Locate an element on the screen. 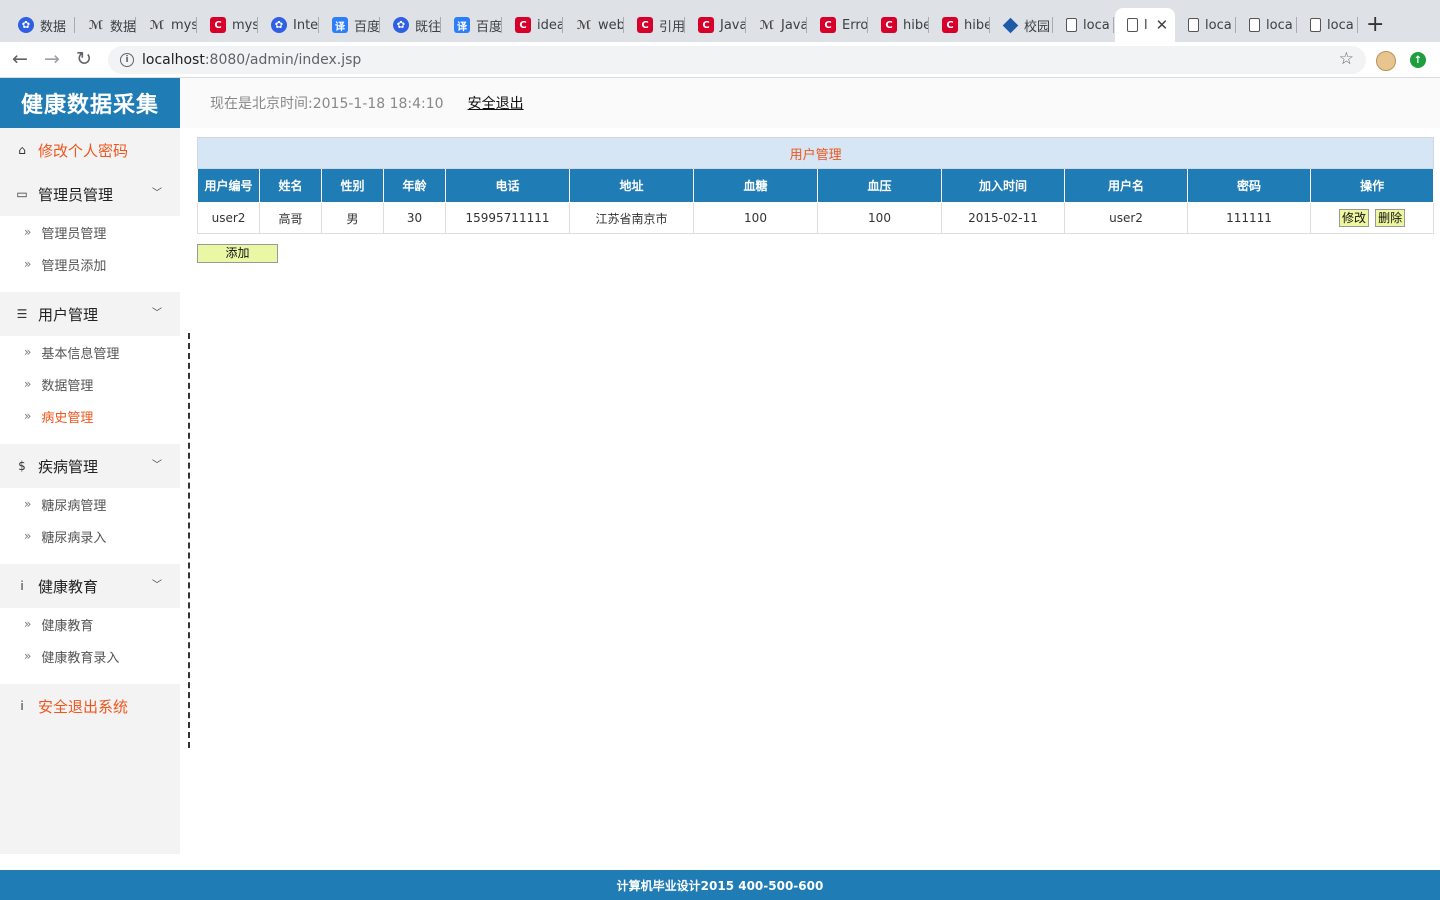  back-arrow-icon: ← is located at coordinates (20, 59).